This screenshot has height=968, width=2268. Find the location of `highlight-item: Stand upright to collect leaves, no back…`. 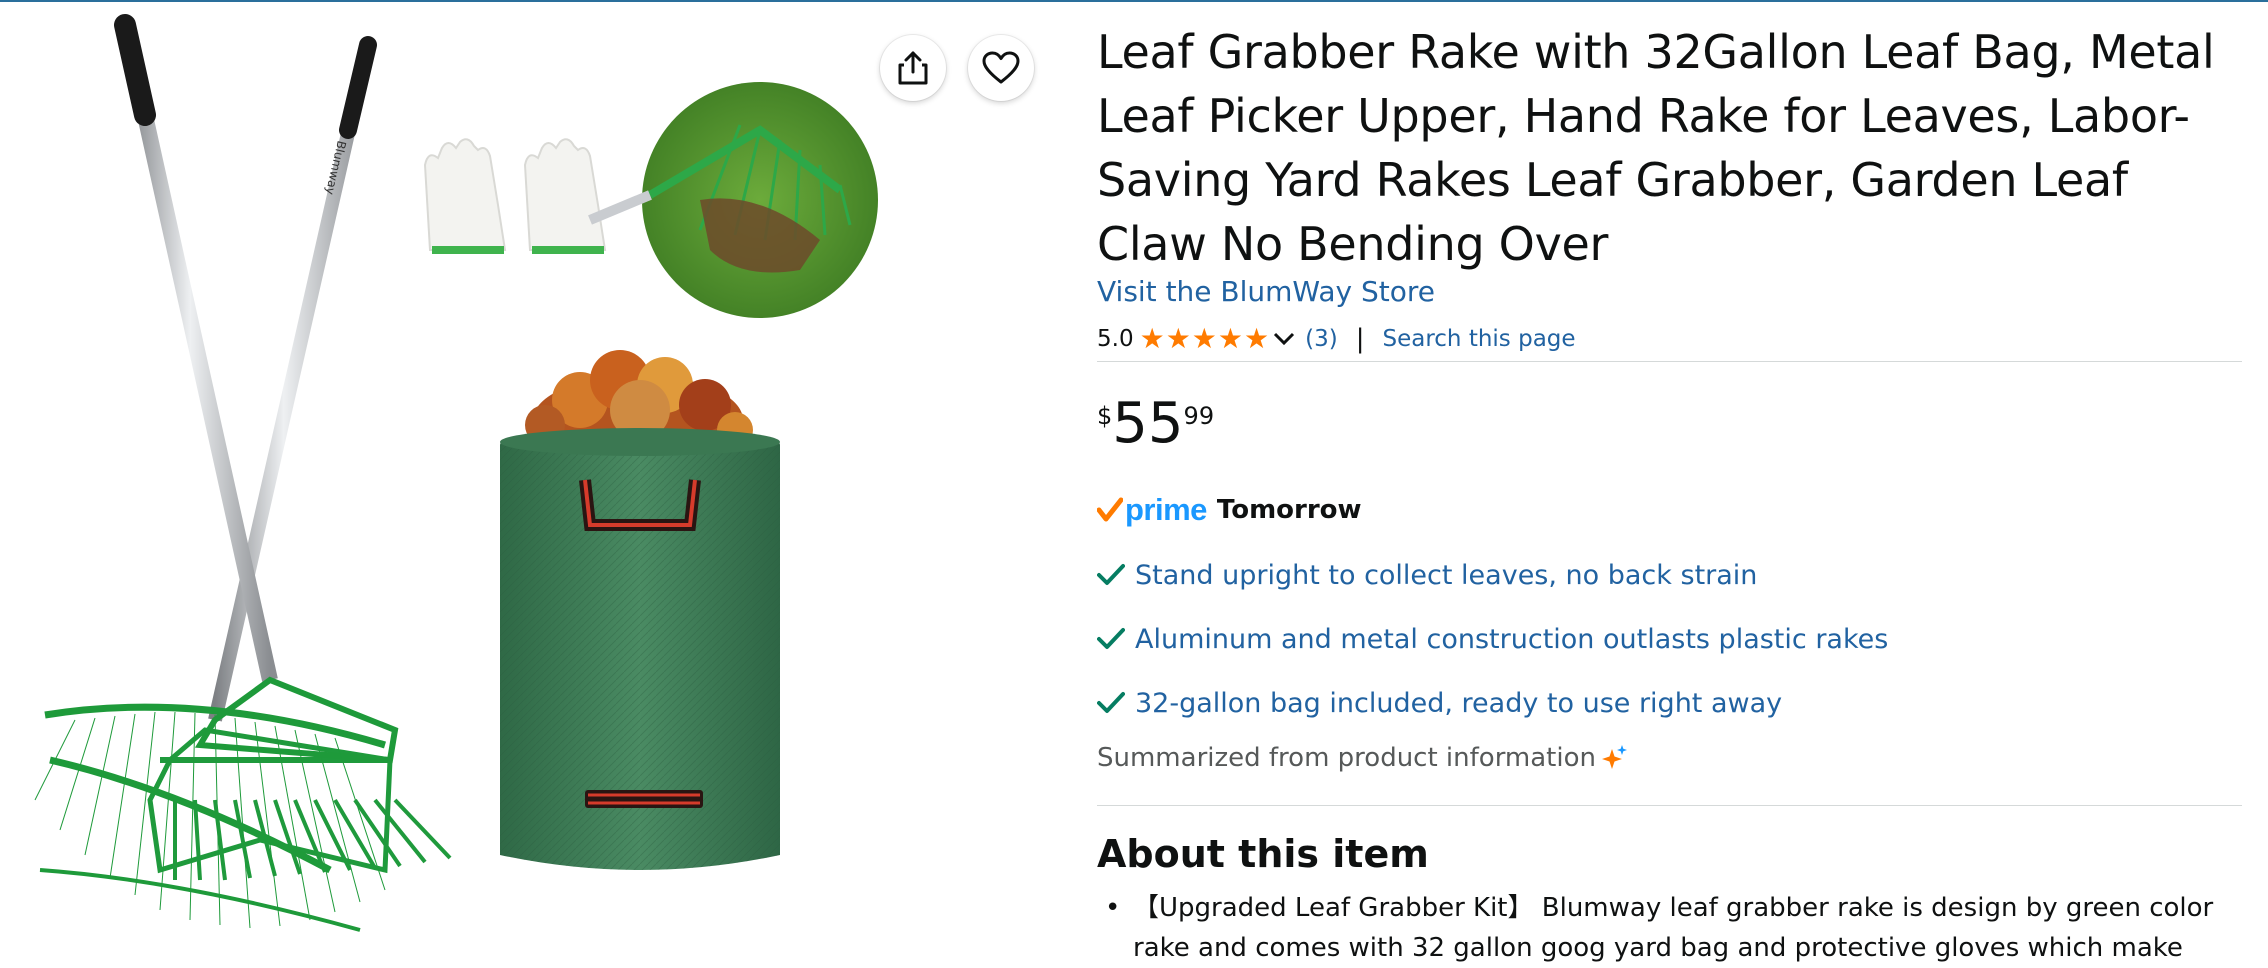

highlight-item: Stand upright to collect leaves, no back… is located at coordinates (1427, 575).